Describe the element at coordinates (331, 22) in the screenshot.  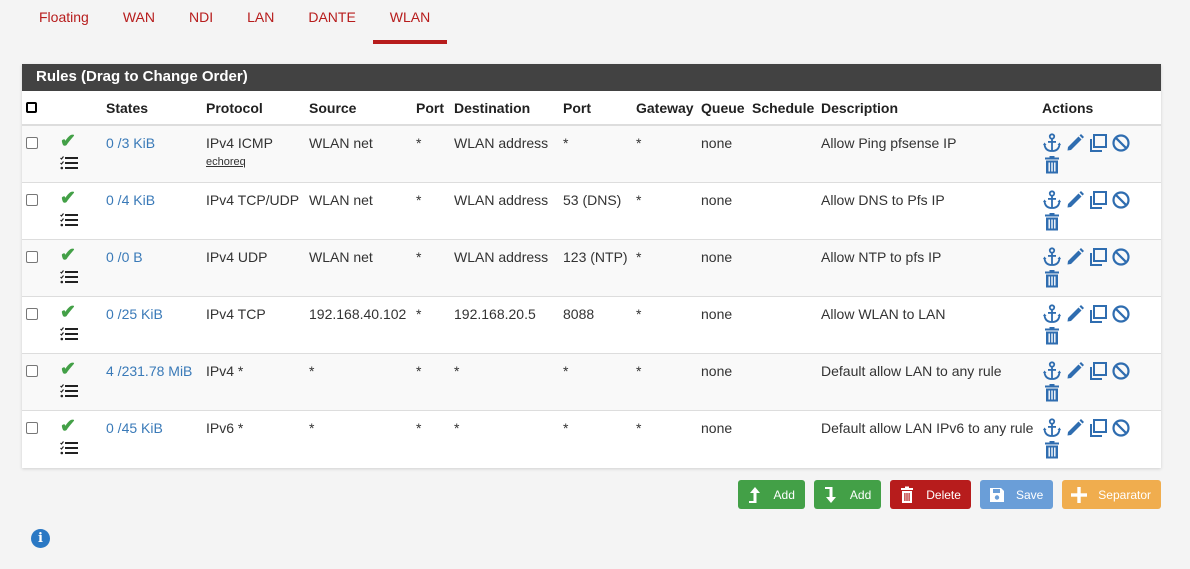
I see `tab-dante: DANTE` at that location.